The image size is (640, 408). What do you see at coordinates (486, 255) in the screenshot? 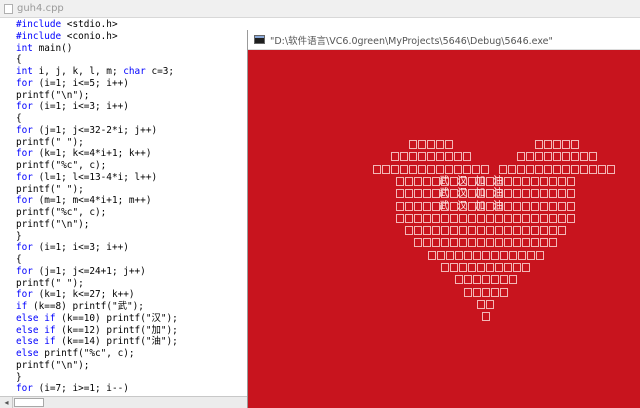
I see `heart-bottom-row` at bounding box center [486, 255].